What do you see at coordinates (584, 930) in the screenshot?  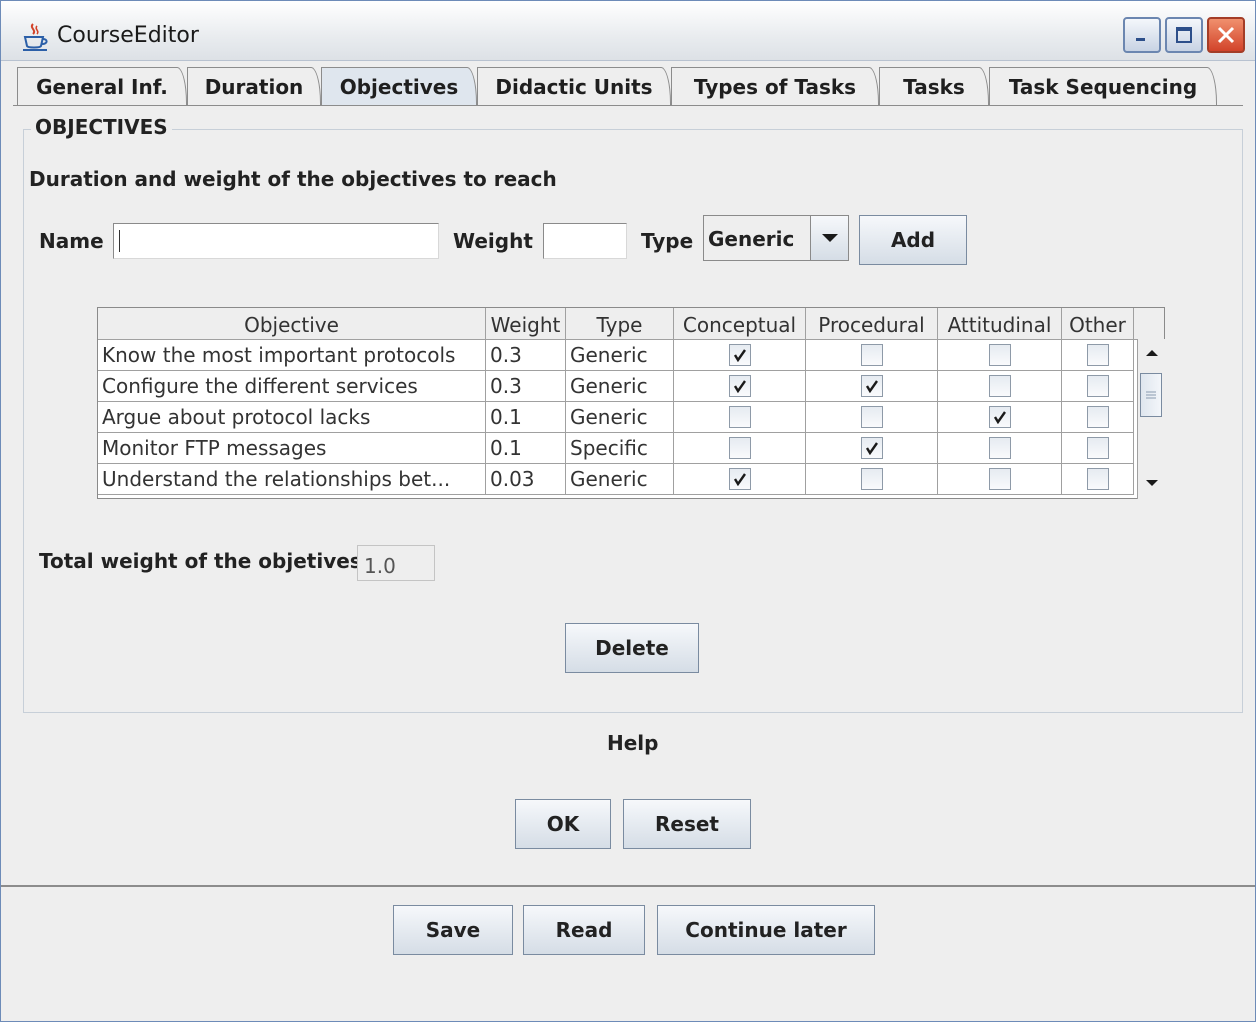 I see `read-button: Read` at bounding box center [584, 930].